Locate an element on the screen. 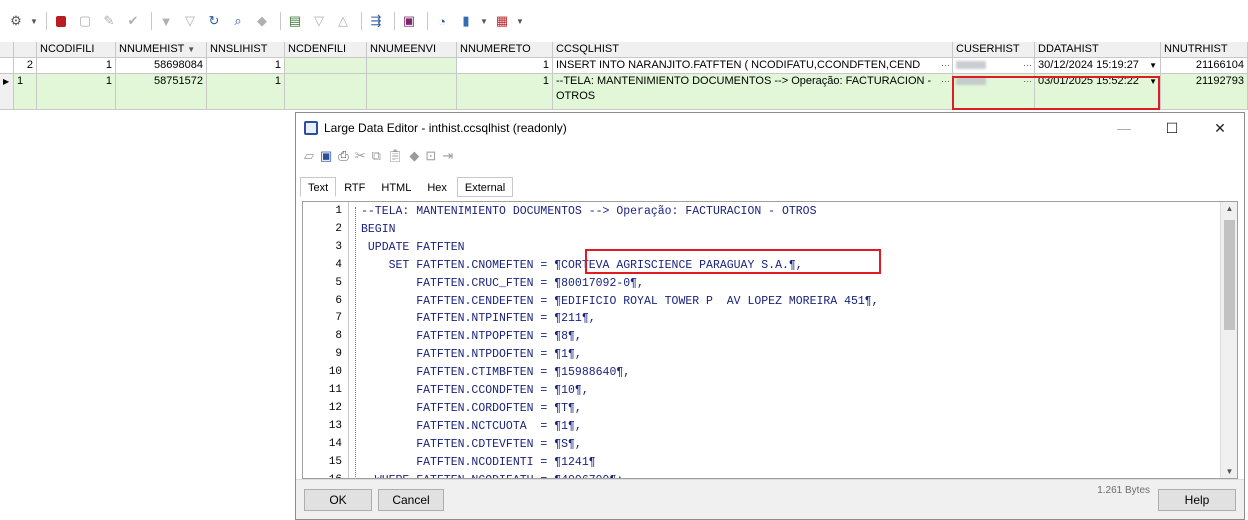 The image size is (1248, 520). column-chooser-icon: ▤ is located at coordinates (295, 21).